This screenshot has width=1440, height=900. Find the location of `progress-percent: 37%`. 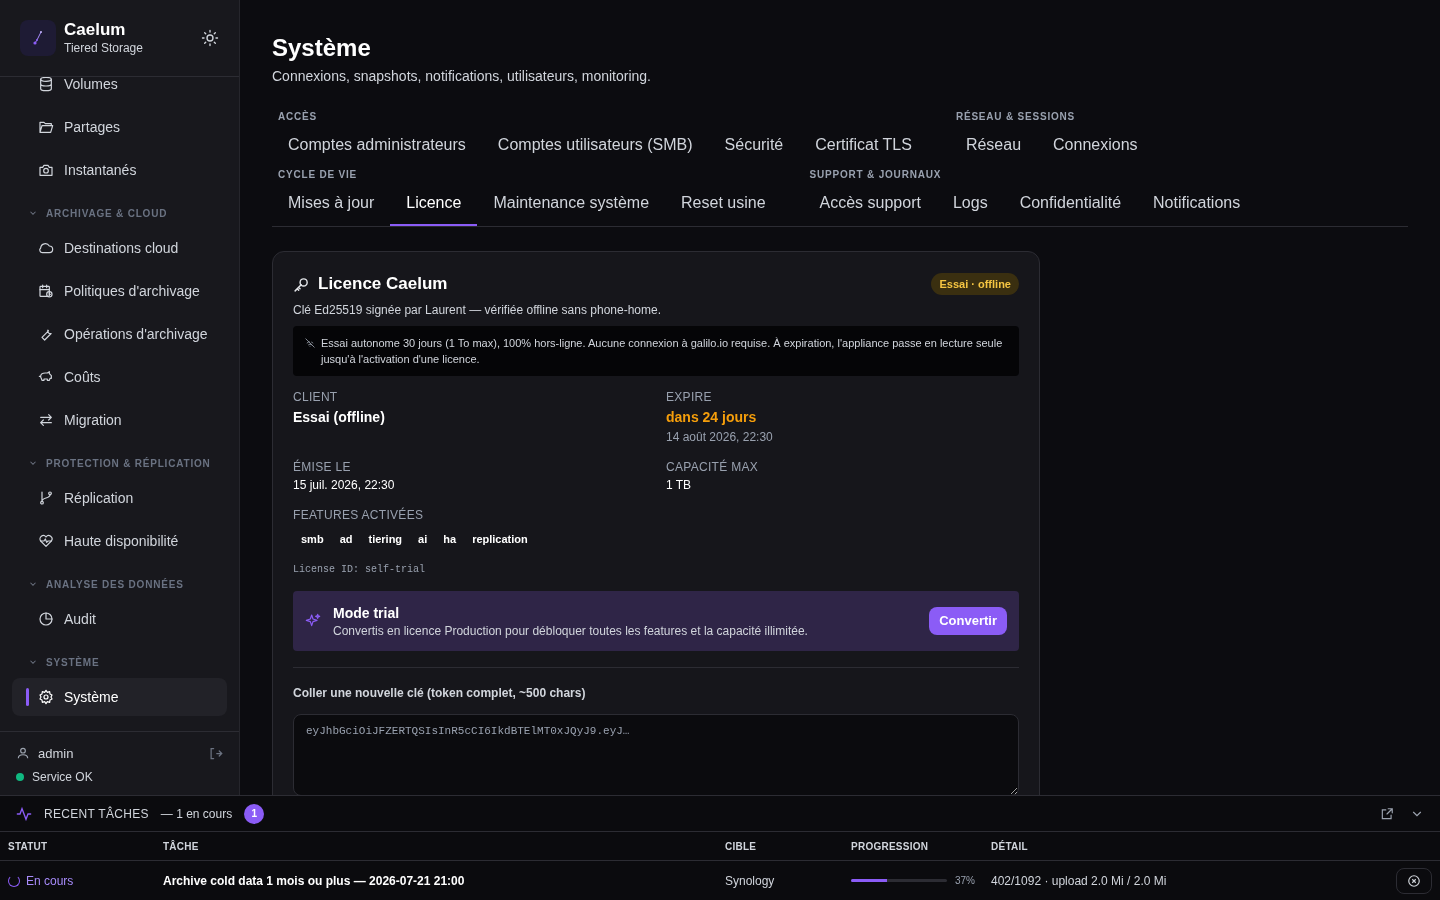

progress-percent: 37% is located at coordinates (965, 881).